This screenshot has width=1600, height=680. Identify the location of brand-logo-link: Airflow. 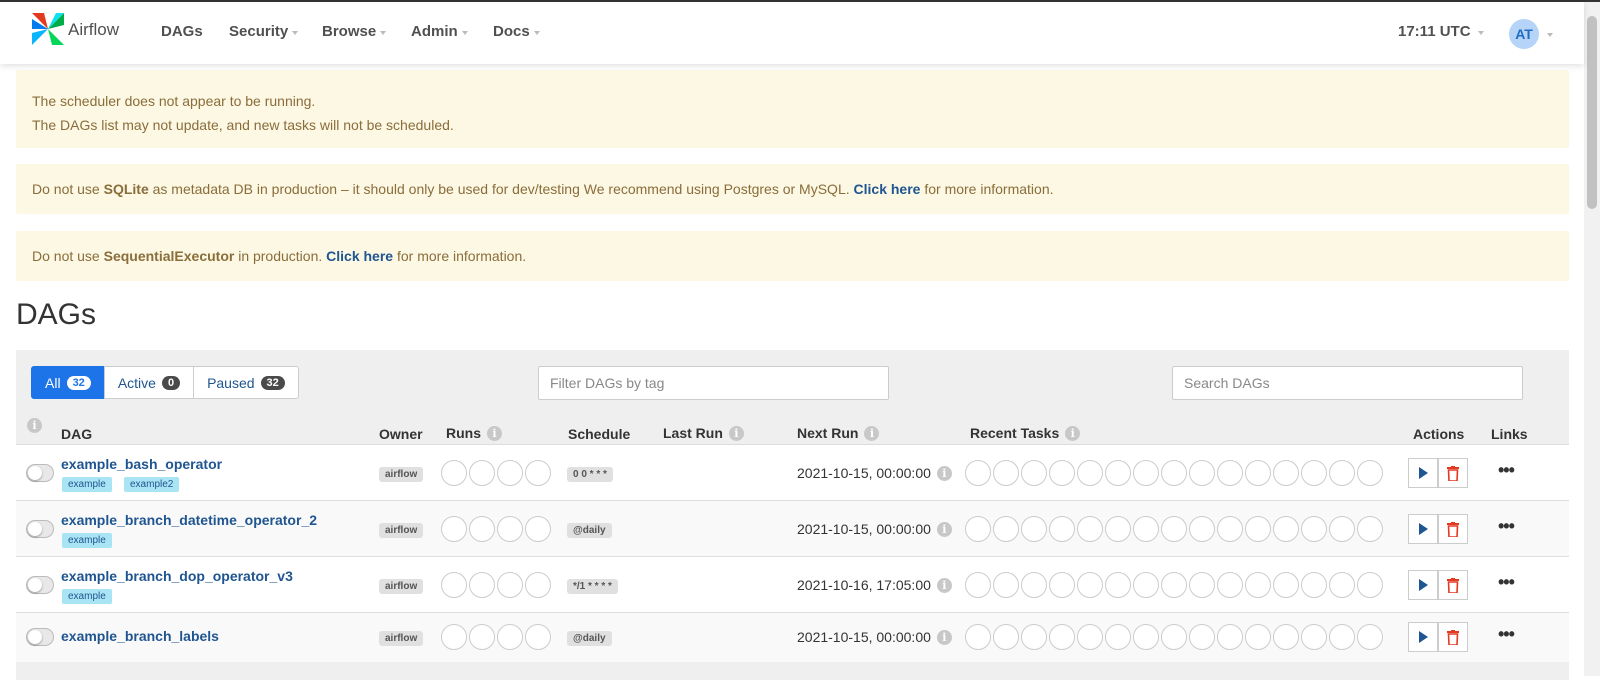
(74, 29).